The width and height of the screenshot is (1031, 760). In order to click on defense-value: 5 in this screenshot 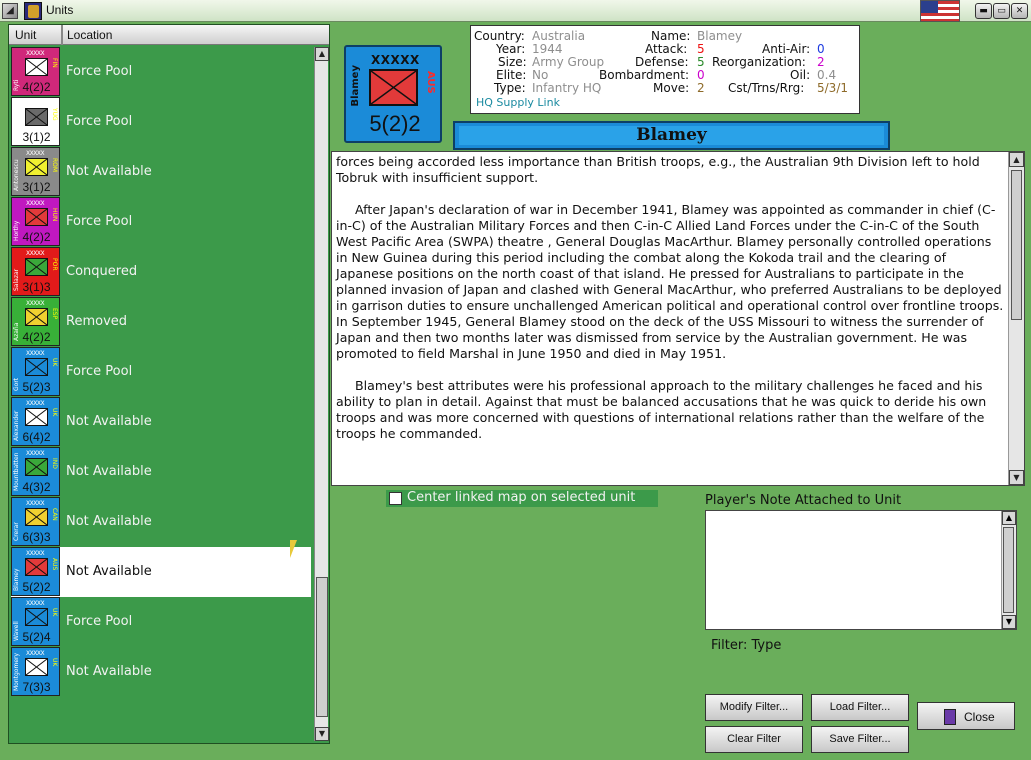, I will do `click(701, 62)`.